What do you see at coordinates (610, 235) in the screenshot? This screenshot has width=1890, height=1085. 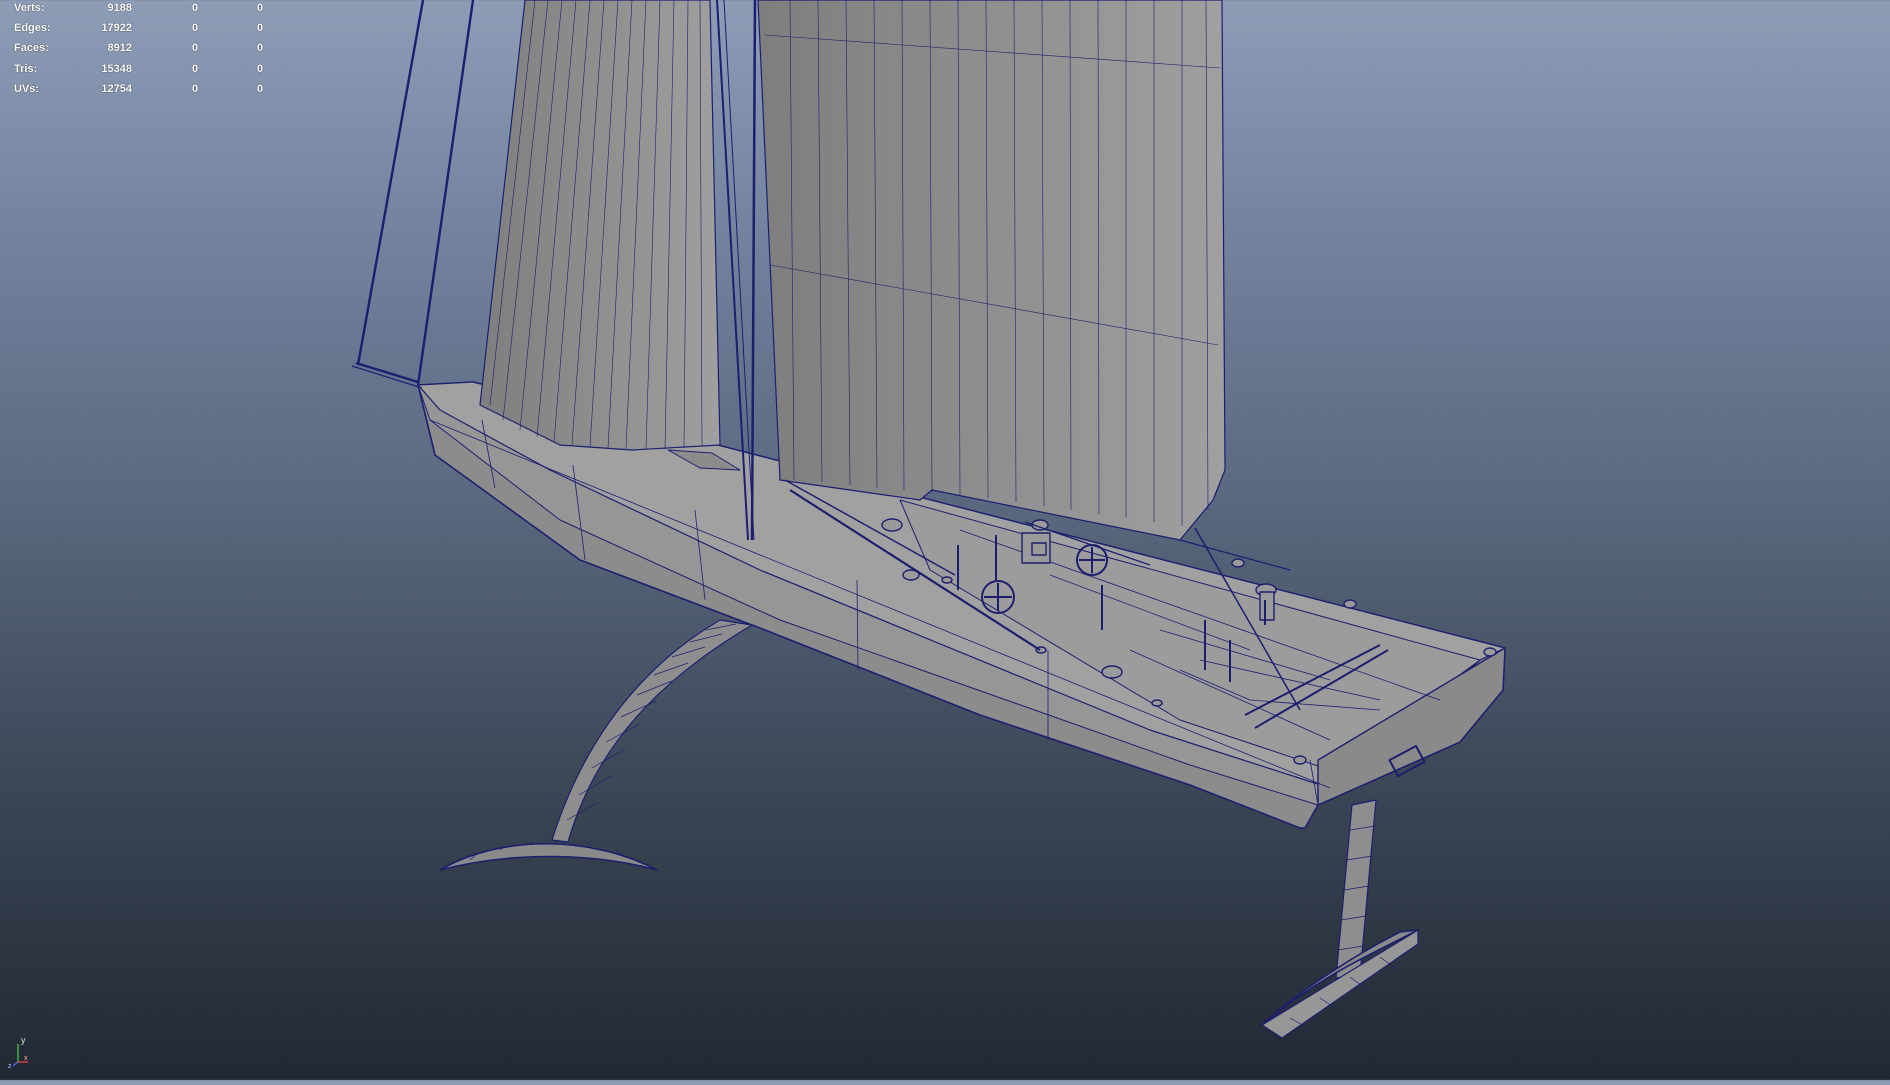 I see `jib-sail` at bounding box center [610, 235].